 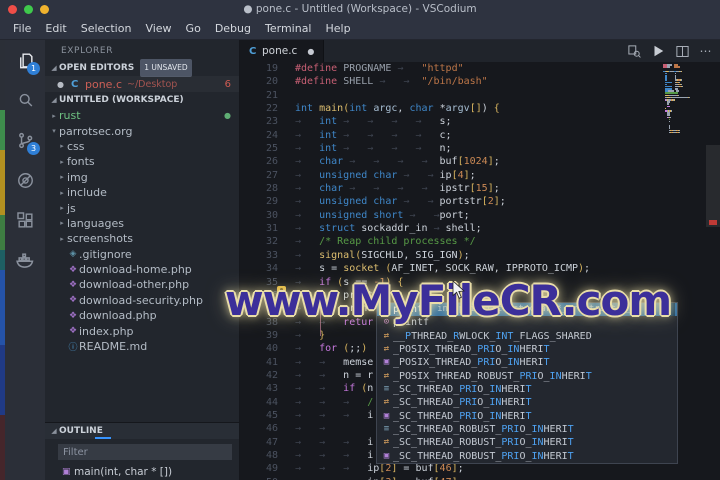 I want to click on outline-header: ◢ OUTLINE, so click(x=142, y=431).